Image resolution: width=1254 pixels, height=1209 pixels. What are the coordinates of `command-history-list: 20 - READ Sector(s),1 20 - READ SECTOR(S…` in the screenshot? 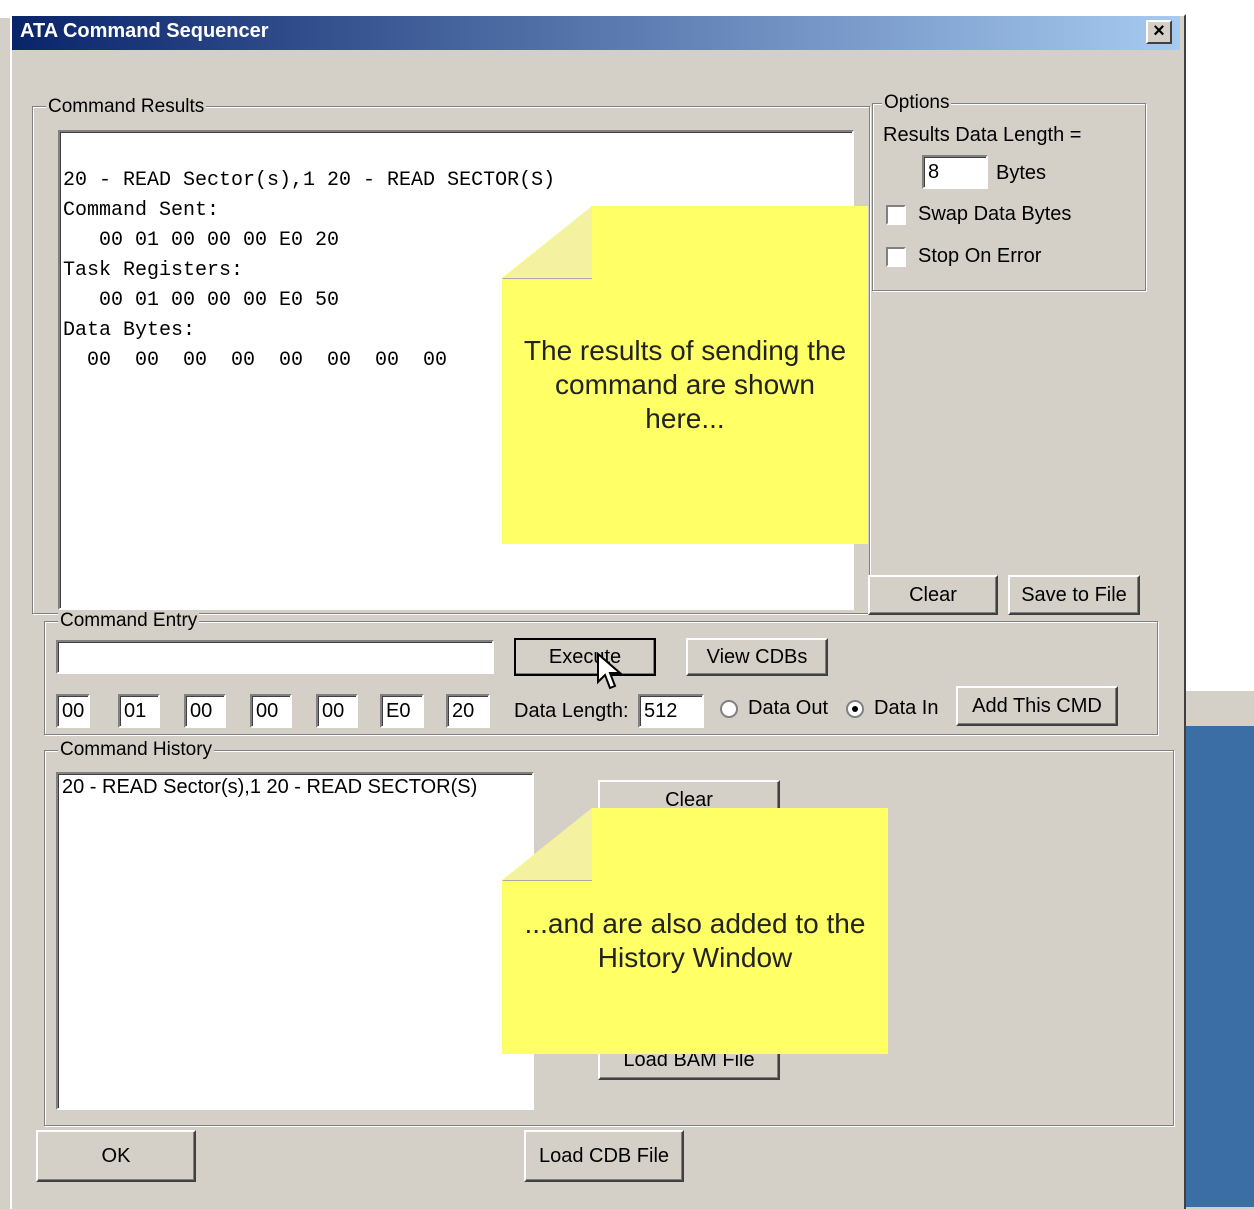 It's located at (295, 941).